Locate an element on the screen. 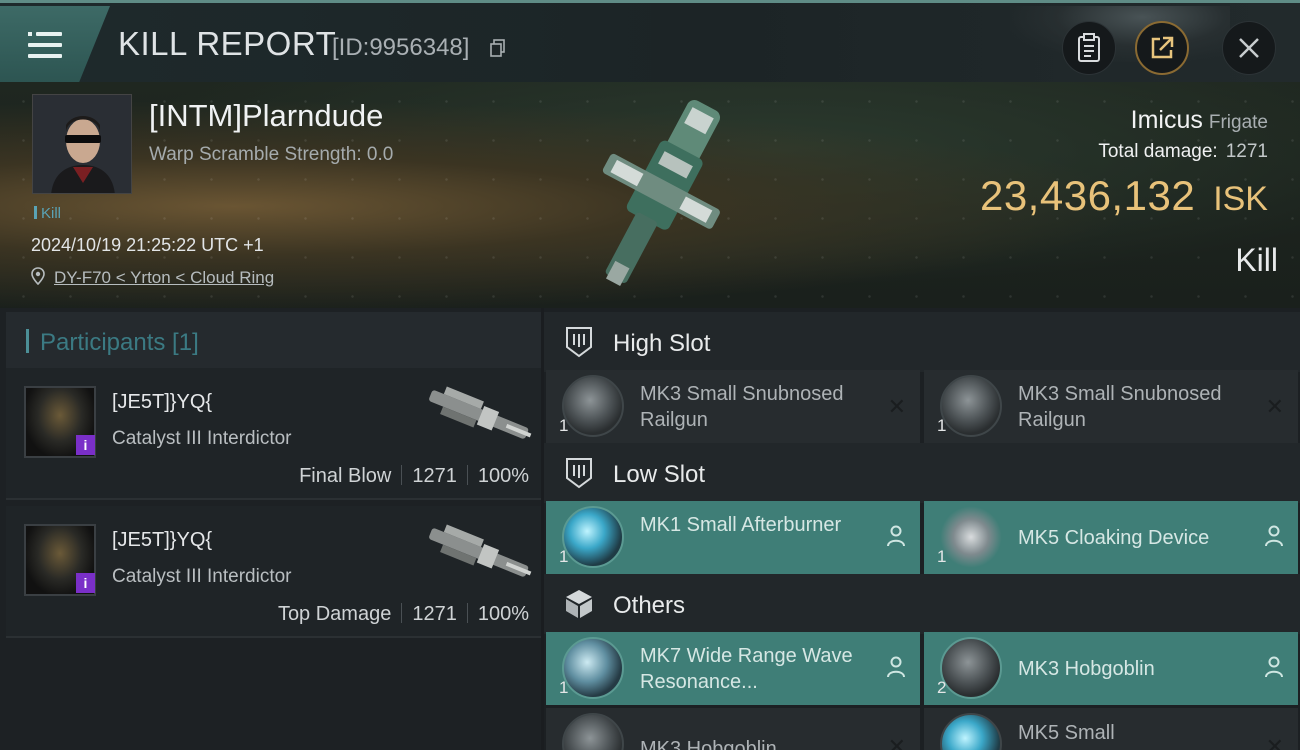 The height and width of the screenshot is (750, 1300). isk-value: 23,436,132 ISK is located at coordinates (1124, 196).